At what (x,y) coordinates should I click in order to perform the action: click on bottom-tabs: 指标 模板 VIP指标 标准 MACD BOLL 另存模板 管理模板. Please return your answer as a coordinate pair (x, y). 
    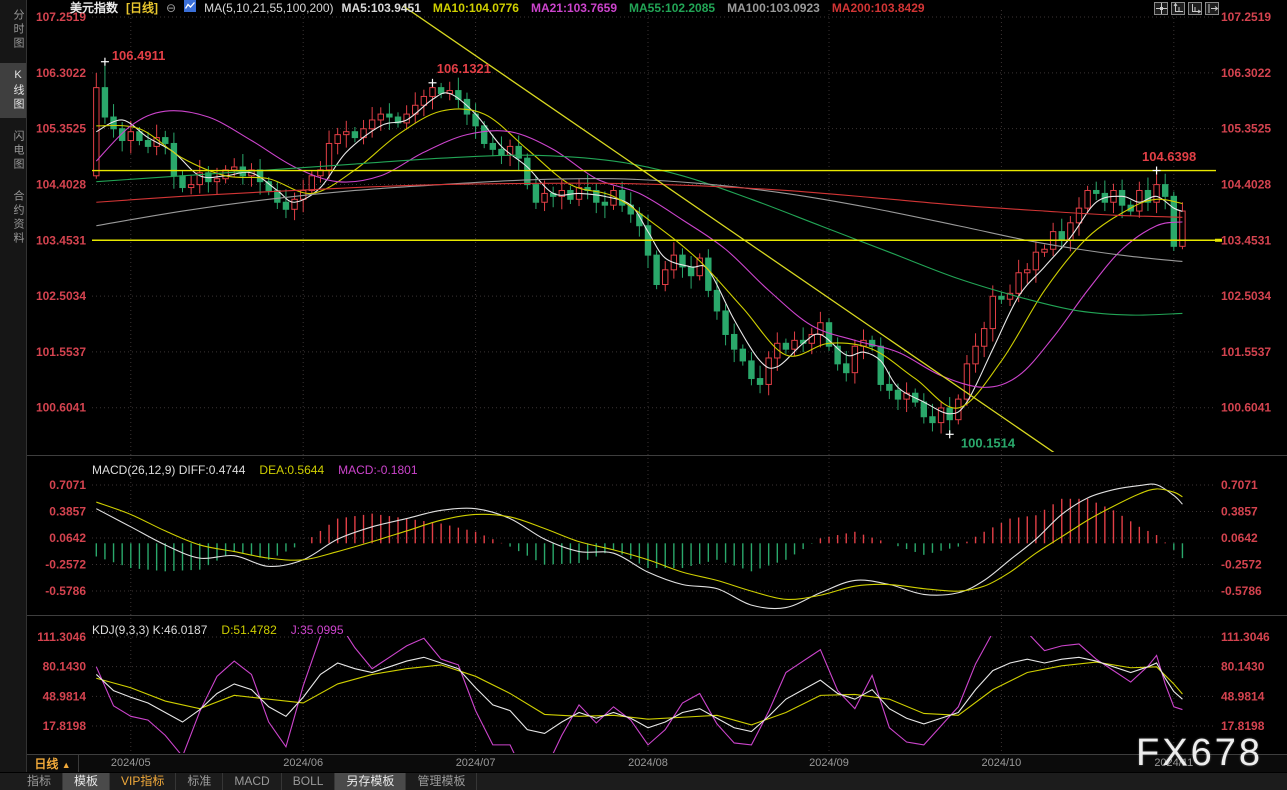
    Looking at the image, I should click on (643, 781).